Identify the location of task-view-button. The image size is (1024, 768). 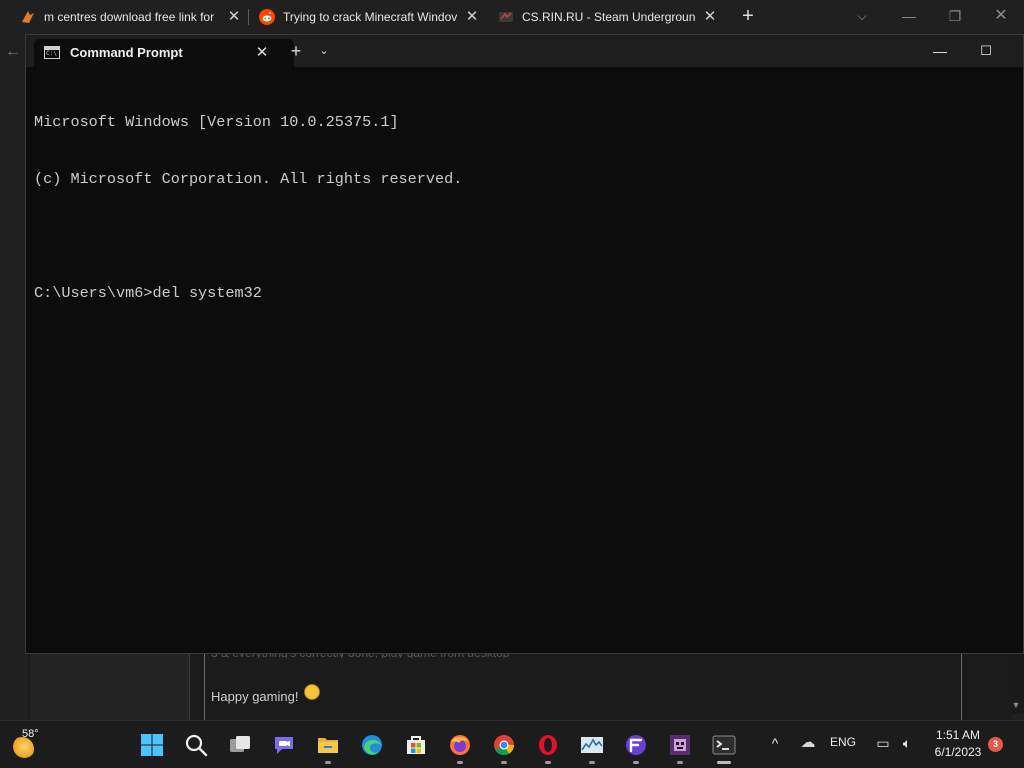
(240, 745).